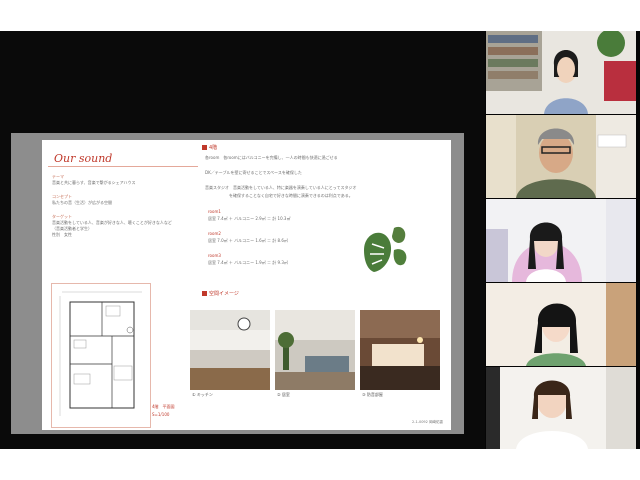  What do you see at coordinates (220, 293) in the screenshot?
I see `image-section-header: 空間イメージ` at bounding box center [220, 293].